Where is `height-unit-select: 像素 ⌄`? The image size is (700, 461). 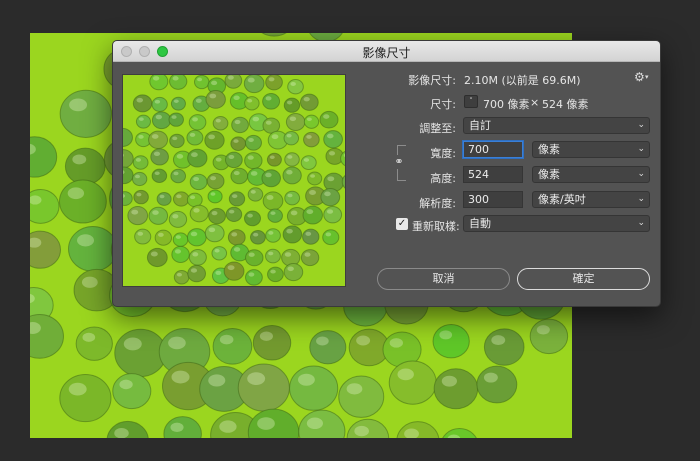
height-unit-select: 像素 ⌄ is located at coordinates (591, 174).